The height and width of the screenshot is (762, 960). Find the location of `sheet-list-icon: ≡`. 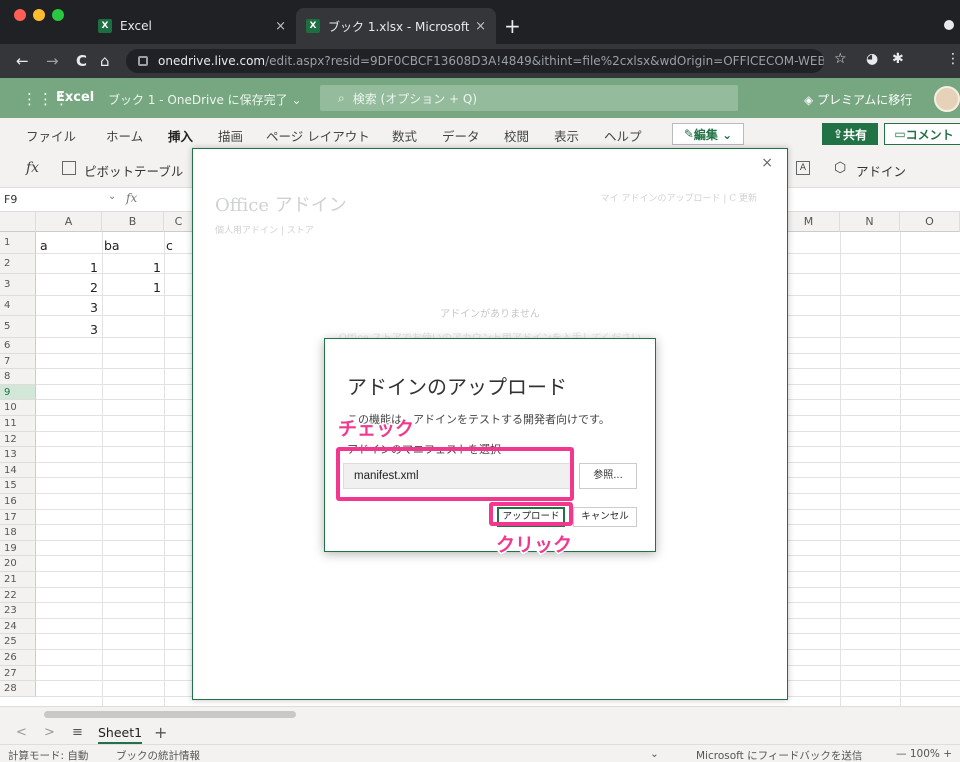

sheet-list-icon: ≡ is located at coordinates (77, 732).